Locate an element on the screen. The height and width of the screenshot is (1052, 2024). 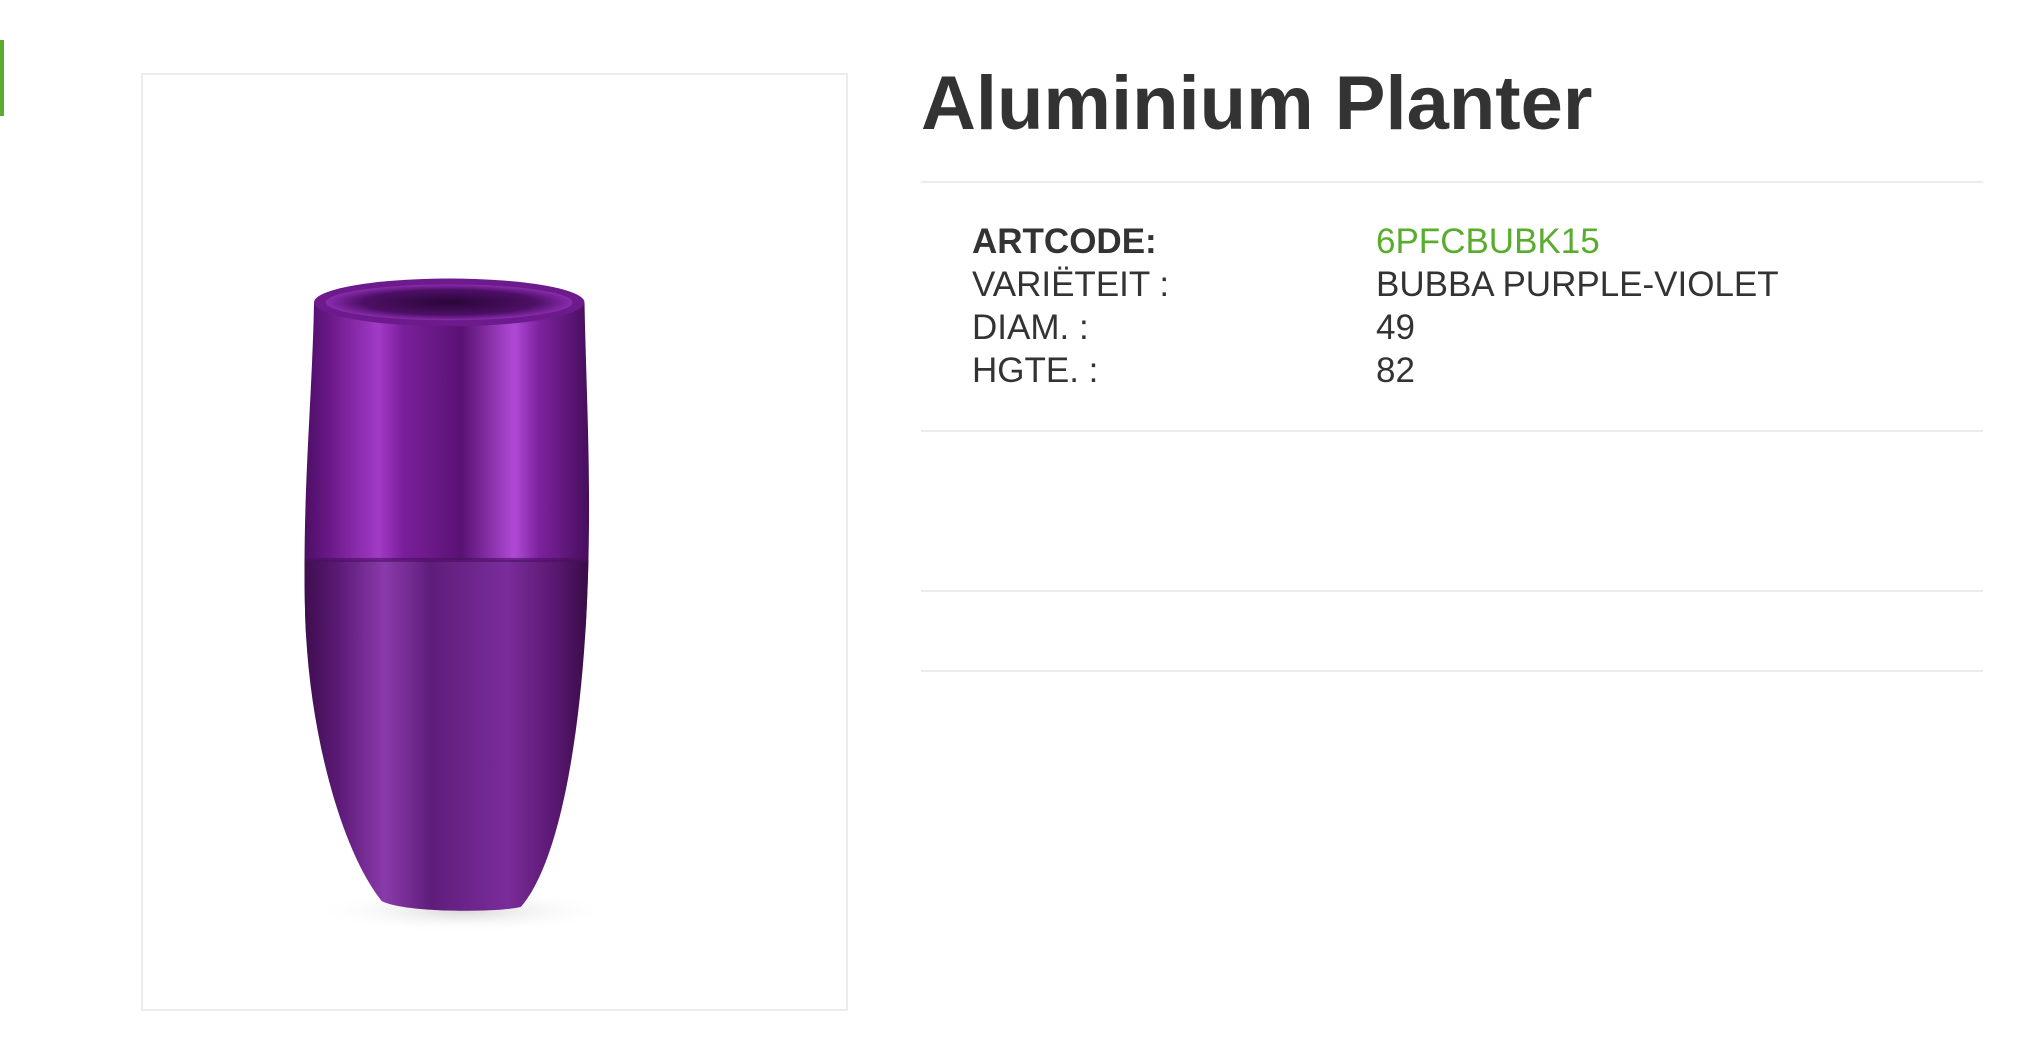
spec-value-variety: BUBBA PURPLE-VIOLET is located at coordinates (1577, 284).